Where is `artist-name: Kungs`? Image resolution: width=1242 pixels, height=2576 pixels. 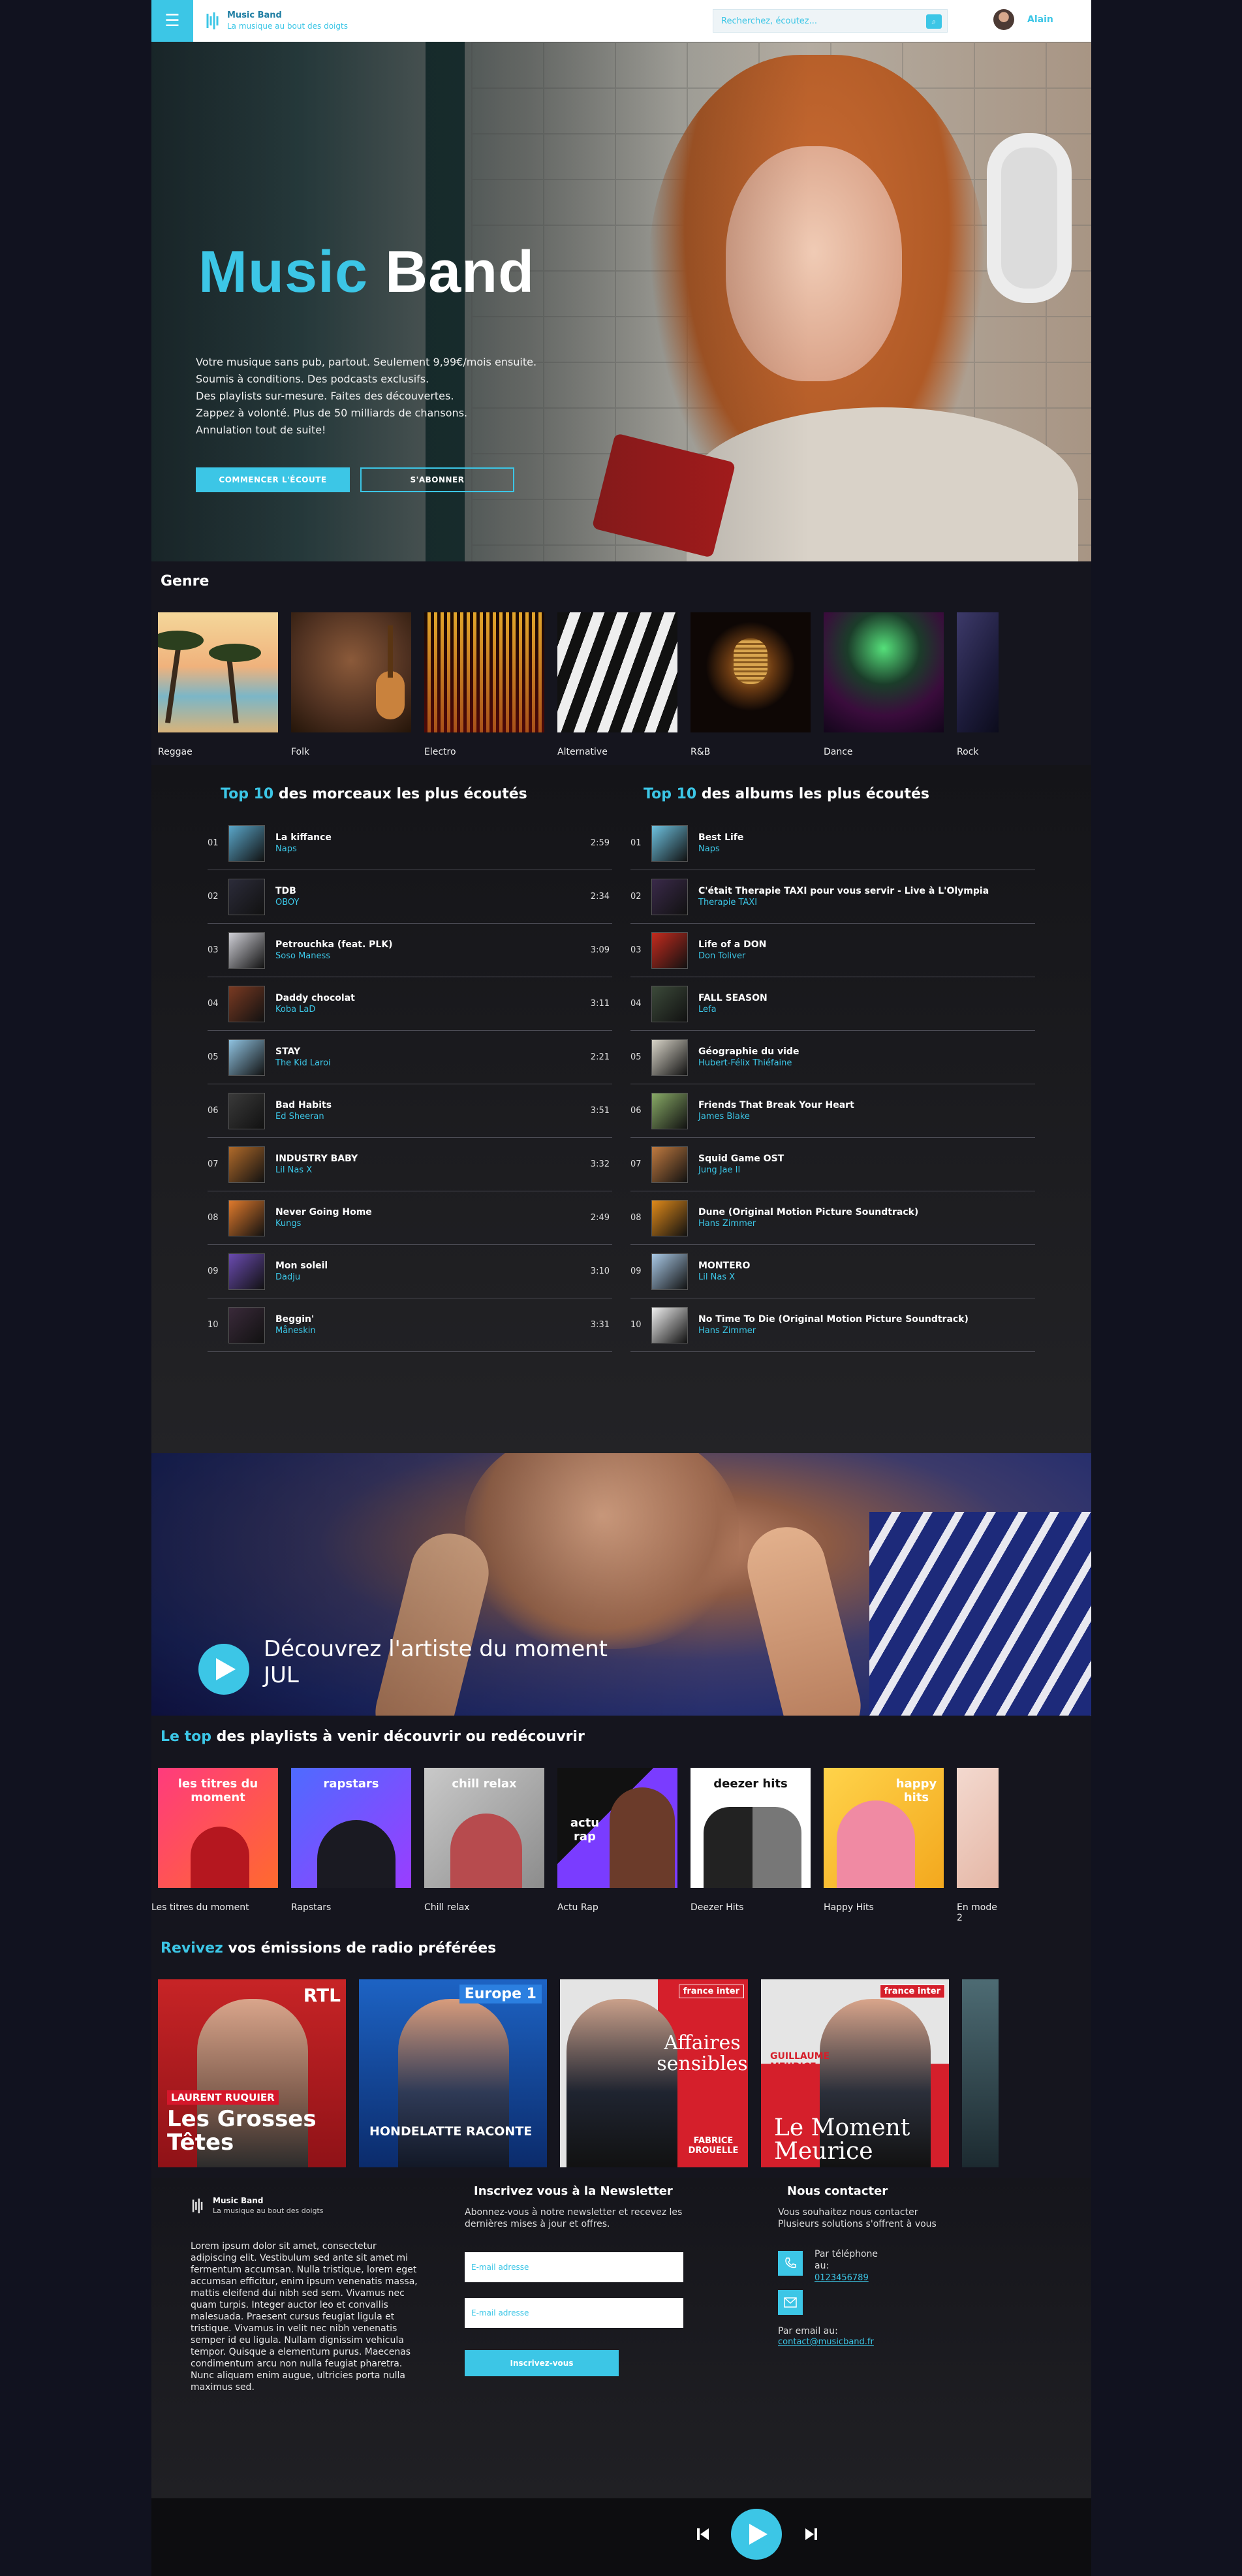 artist-name: Kungs is located at coordinates (323, 1224).